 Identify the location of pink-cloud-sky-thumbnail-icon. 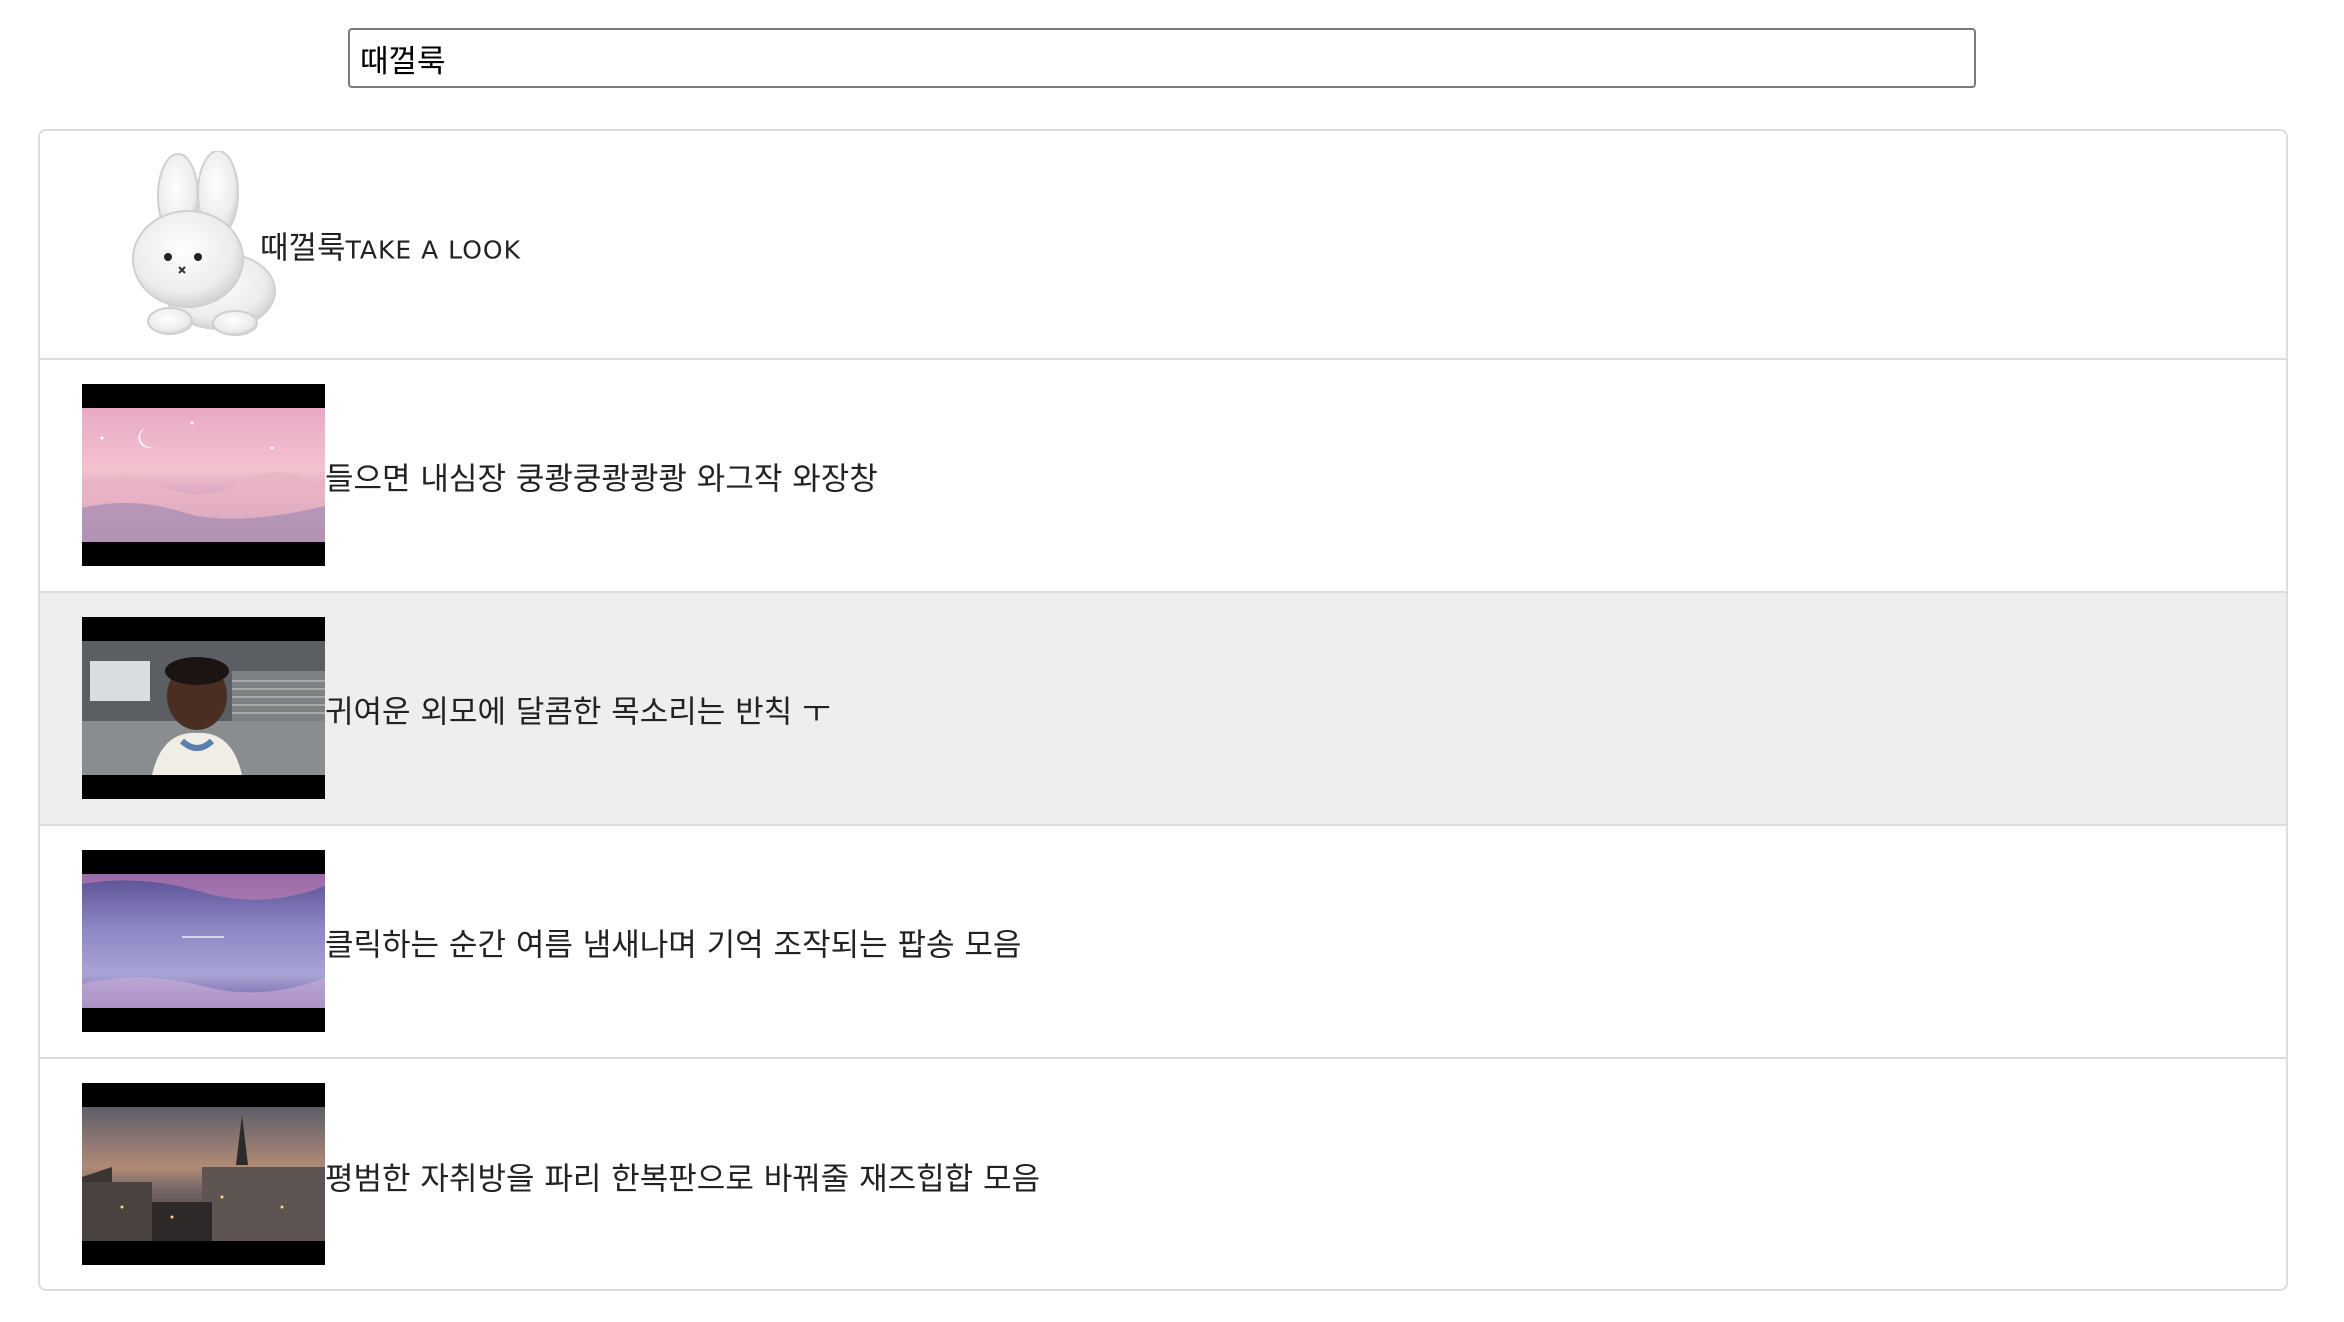
(203, 475).